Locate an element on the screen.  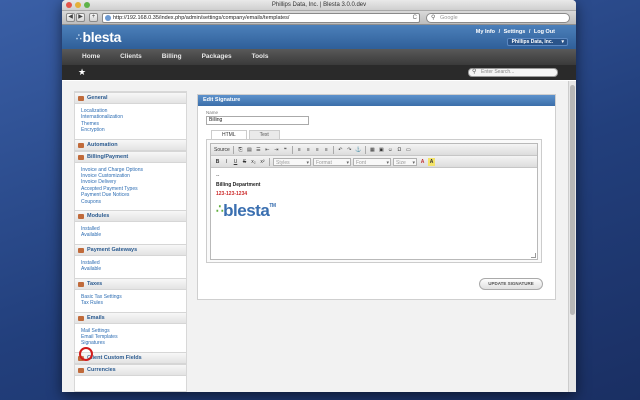
size-select: Size ▾ is located at coordinates (405, 161).